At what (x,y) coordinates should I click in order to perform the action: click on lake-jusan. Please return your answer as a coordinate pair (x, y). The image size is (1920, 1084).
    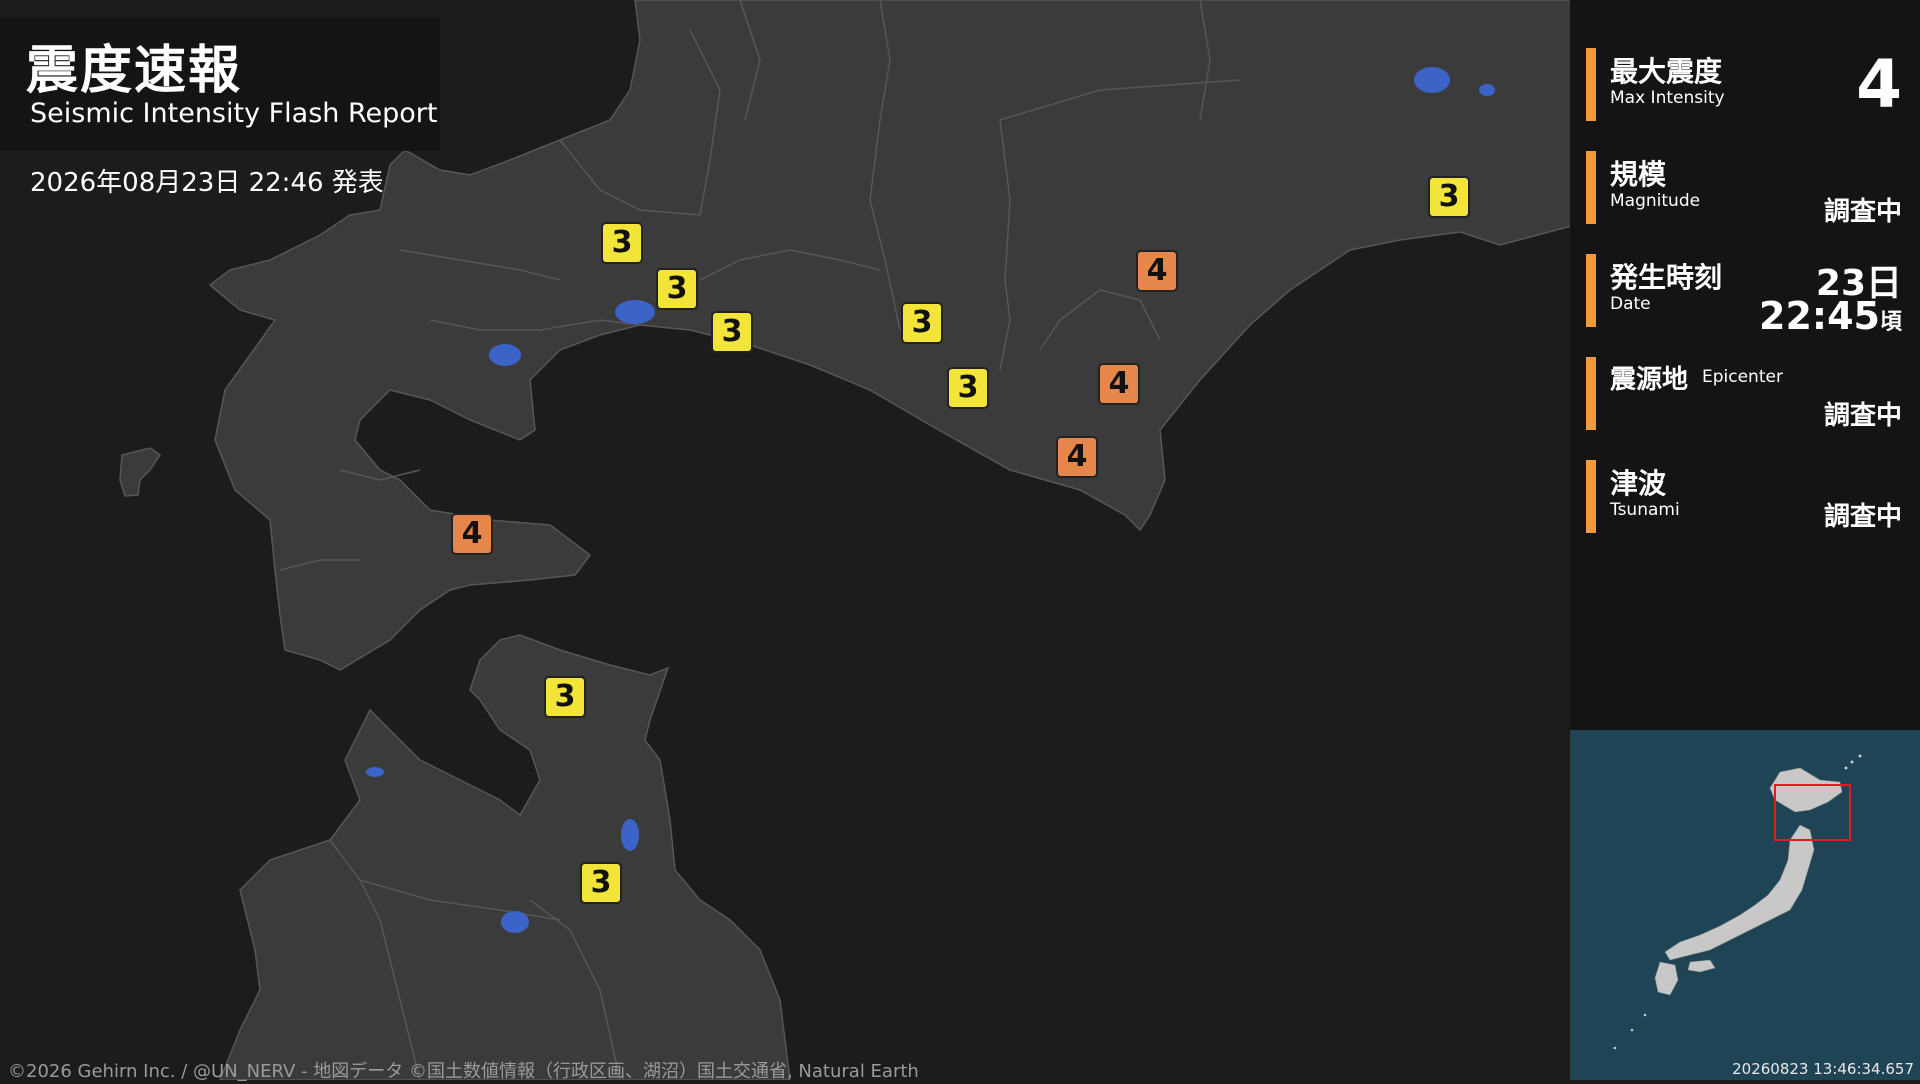
    Looking at the image, I should click on (375, 772).